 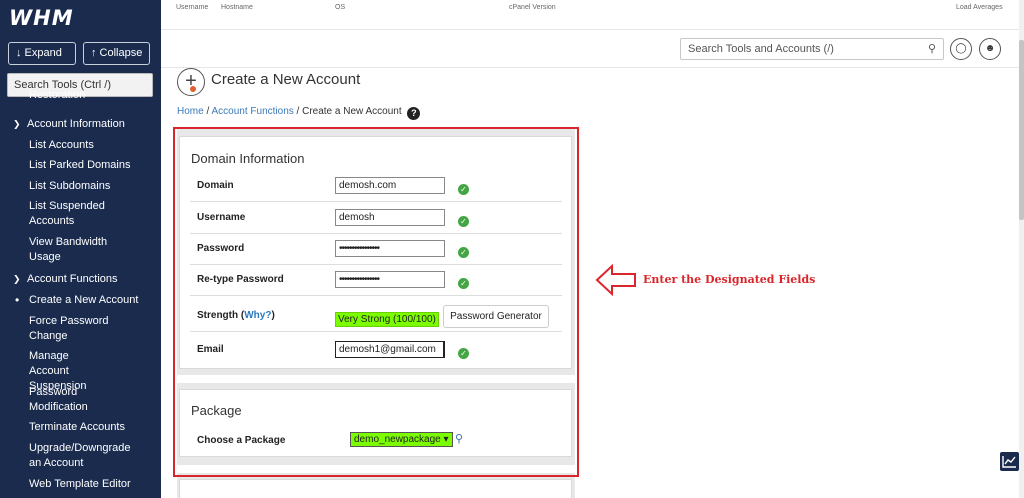 I want to click on create-account-plus-icon: +, so click(x=191, y=82).